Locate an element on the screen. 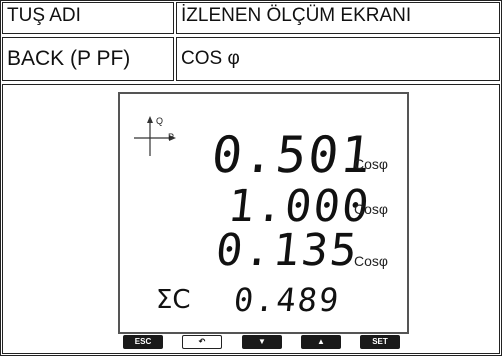  cos-phi-l1-unit: Cosφ is located at coordinates (371, 164).